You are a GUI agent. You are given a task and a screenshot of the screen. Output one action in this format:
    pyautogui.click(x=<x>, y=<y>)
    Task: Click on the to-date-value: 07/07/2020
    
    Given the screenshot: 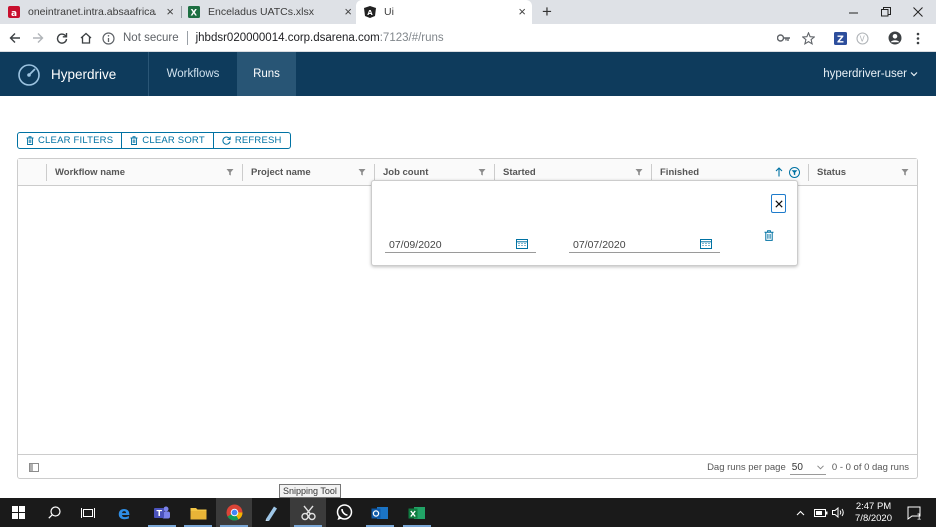 What is the action you would take?
    pyautogui.click(x=599, y=244)
    